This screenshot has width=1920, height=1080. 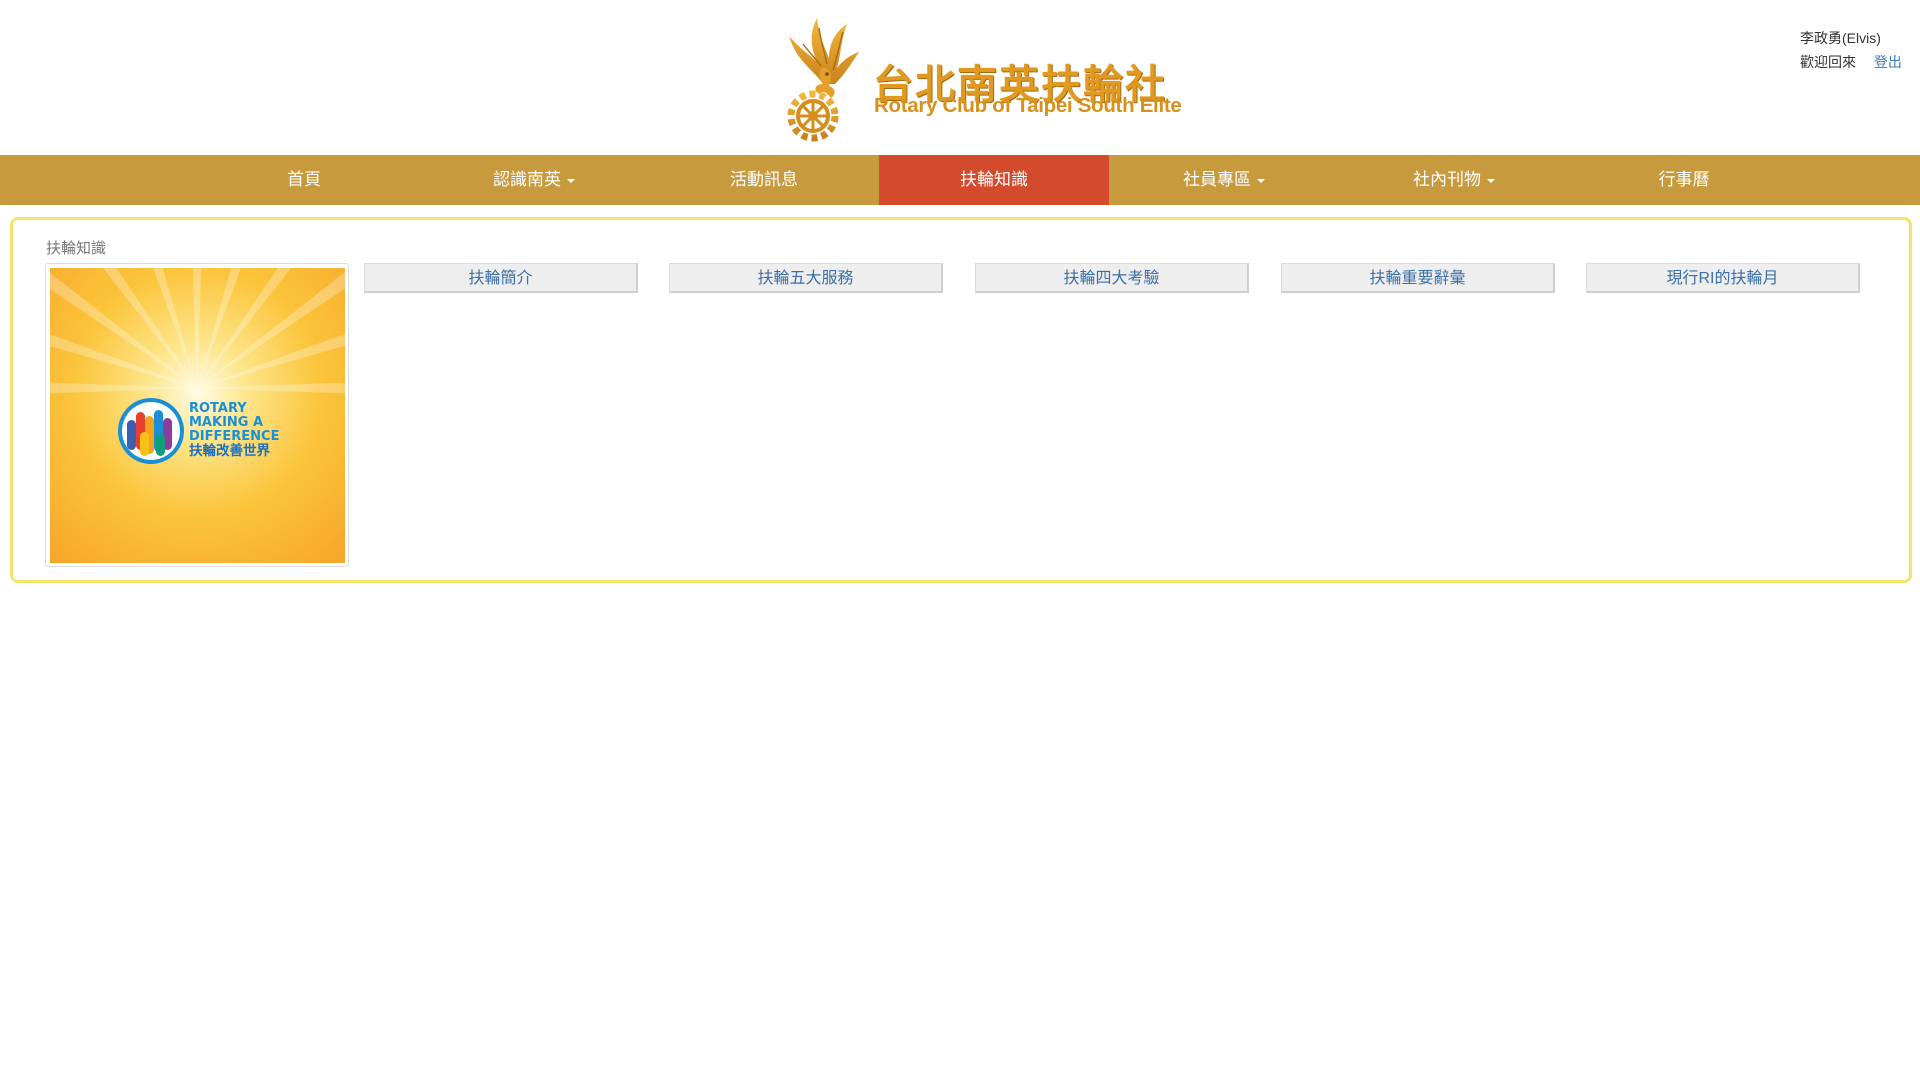 I want to click on nav-label: 社員專區, so click(x=1217, y=179).